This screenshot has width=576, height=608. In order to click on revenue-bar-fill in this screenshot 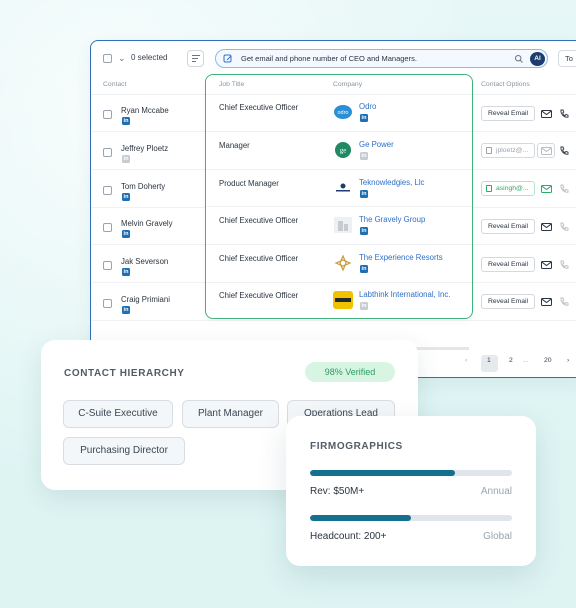, I will do `click(383, 473)`.